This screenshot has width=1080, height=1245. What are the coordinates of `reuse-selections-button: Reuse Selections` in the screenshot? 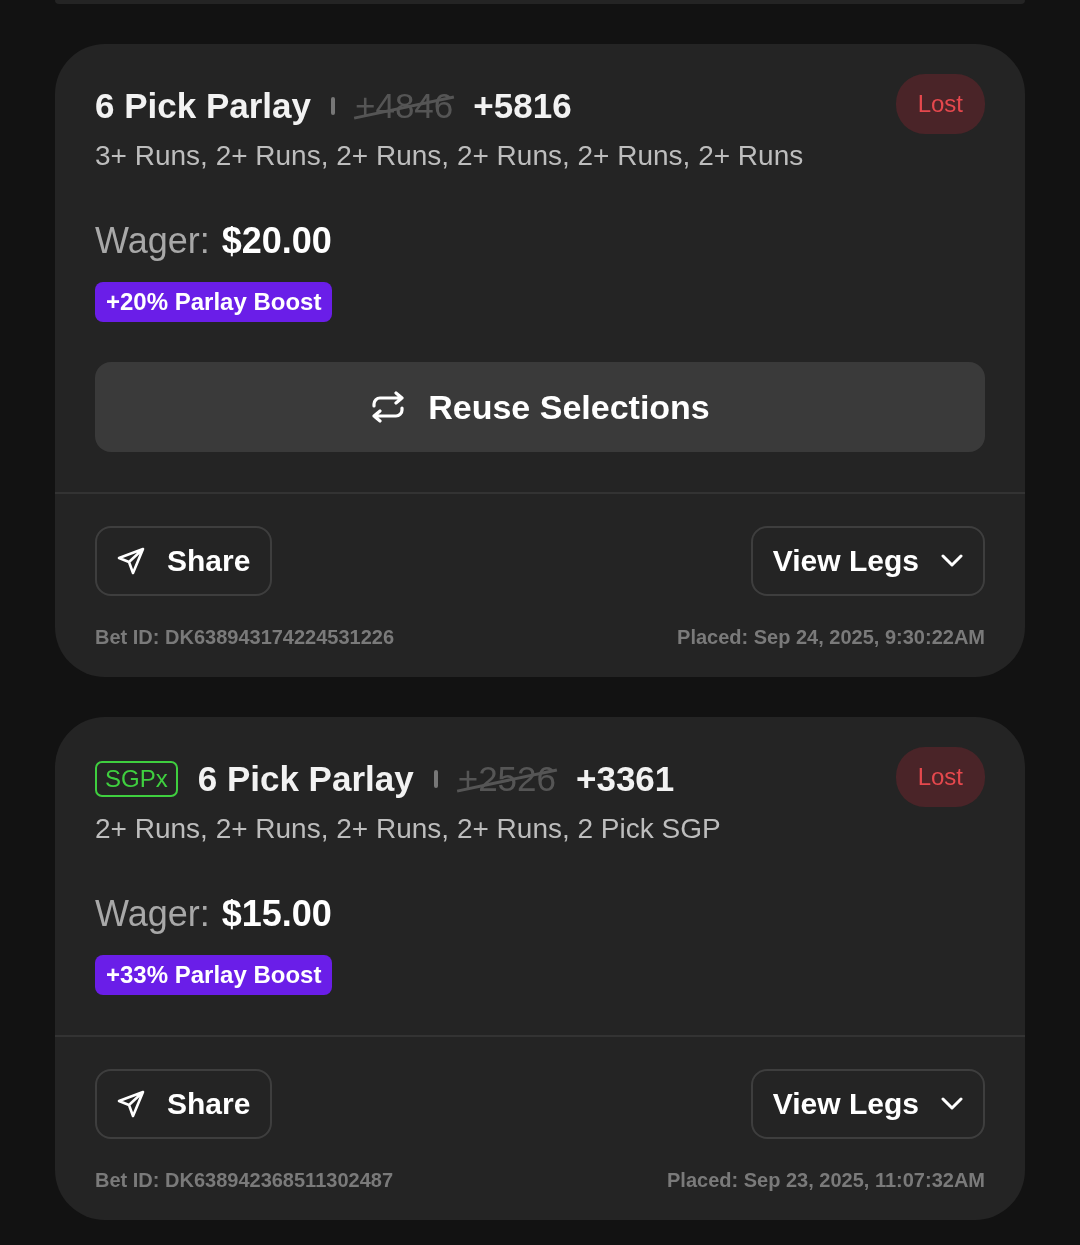 It's located at (540, 407).